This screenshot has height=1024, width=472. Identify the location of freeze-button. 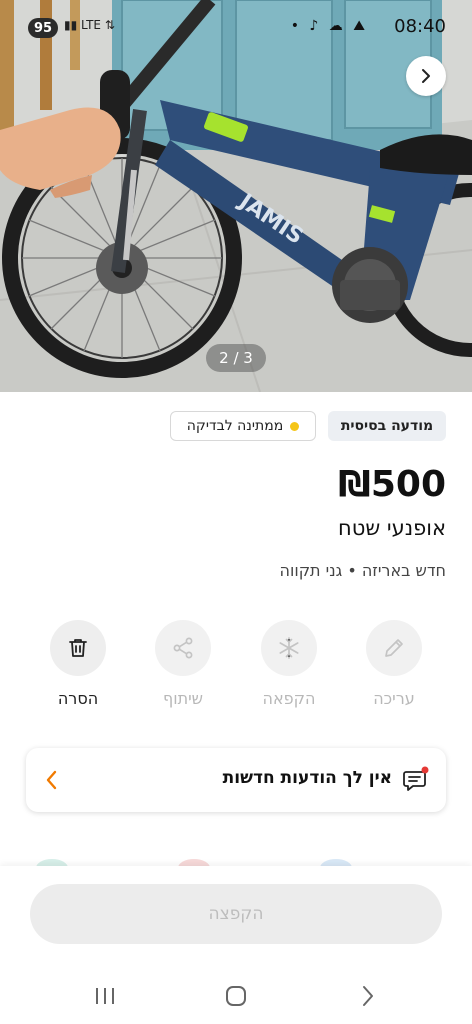
(289, 648).